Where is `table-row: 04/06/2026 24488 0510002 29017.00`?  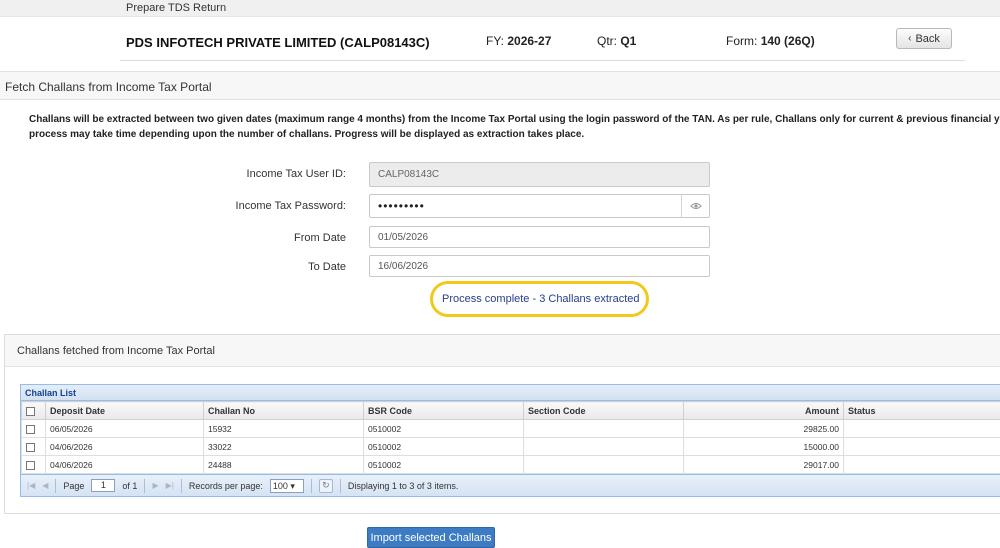
table-row: 04/06/2026 24488 0510002 29017.00 is located at coordinates (510, 464).